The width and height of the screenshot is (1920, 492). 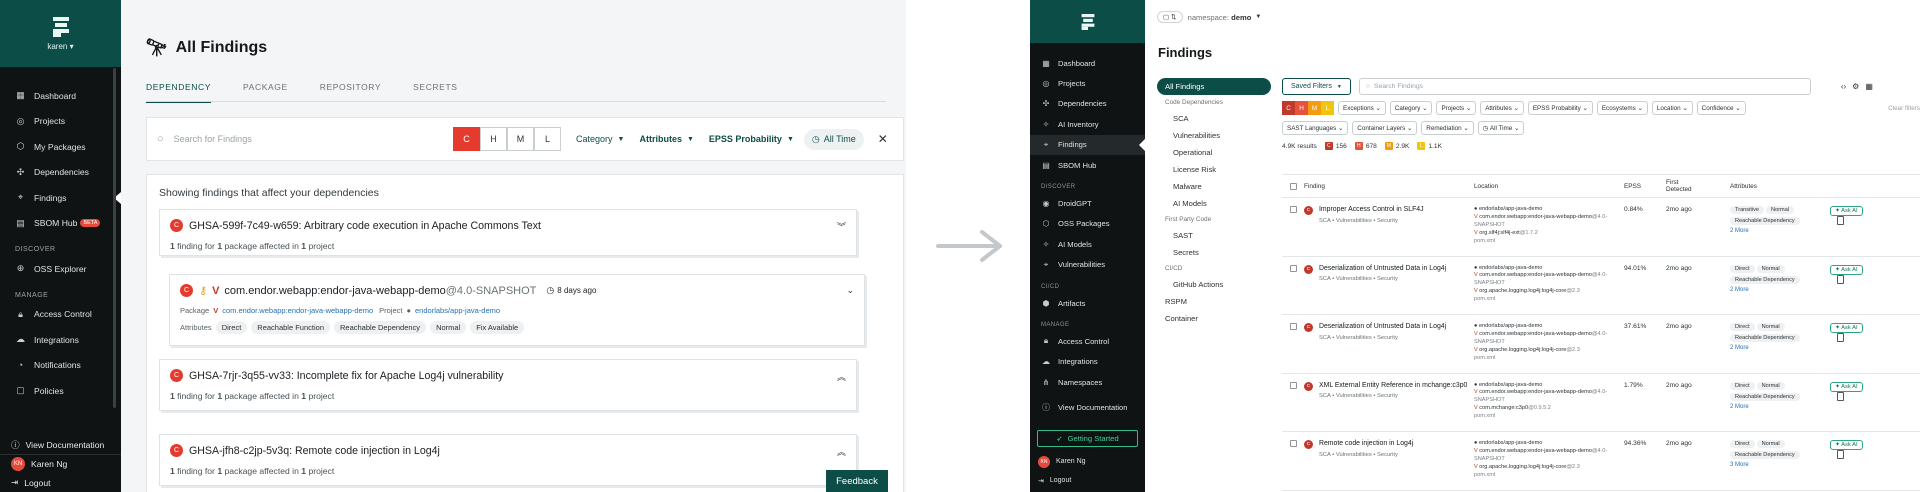 I want to click on nav-container: Container, so click(x=1214, y=318).